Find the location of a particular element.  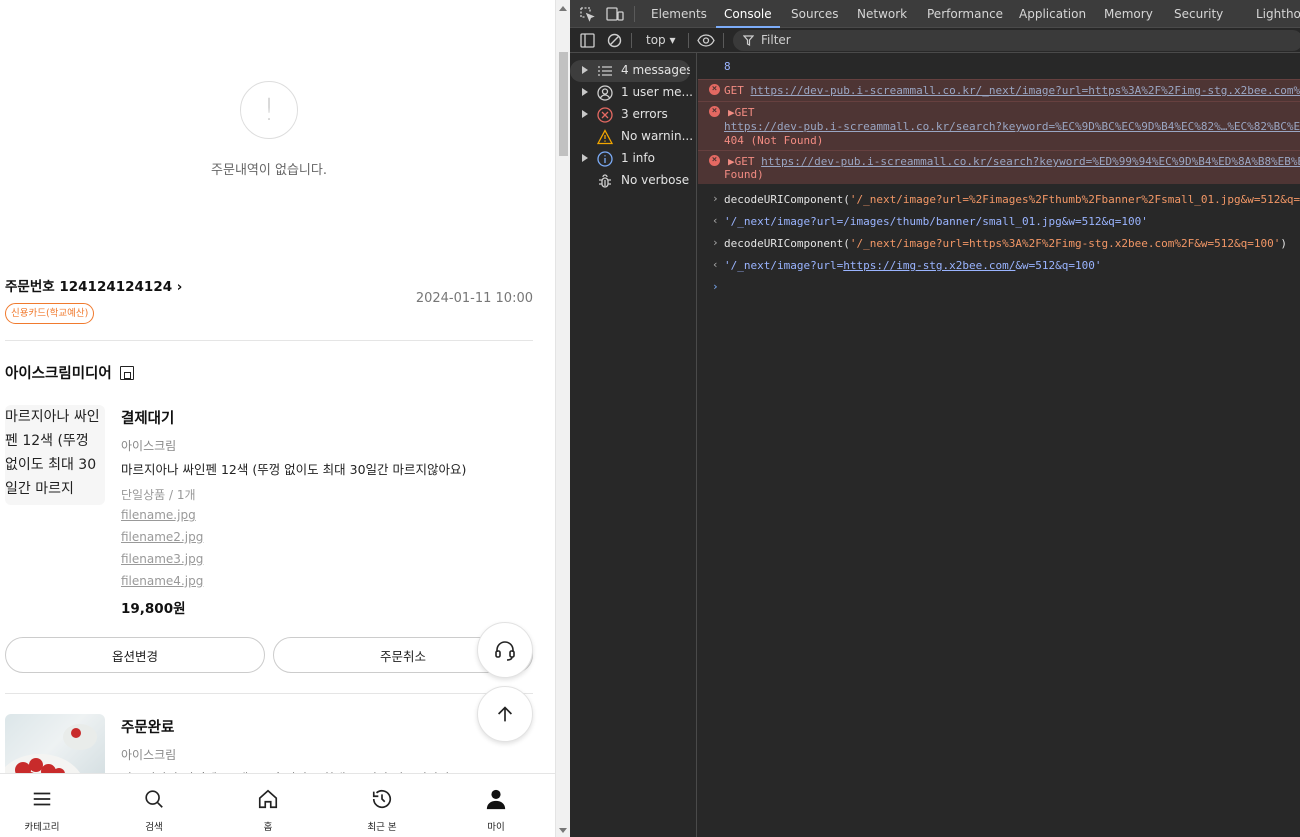

order-number-link: 주문번호 124124124124 › is located at coordinates (93, 285).